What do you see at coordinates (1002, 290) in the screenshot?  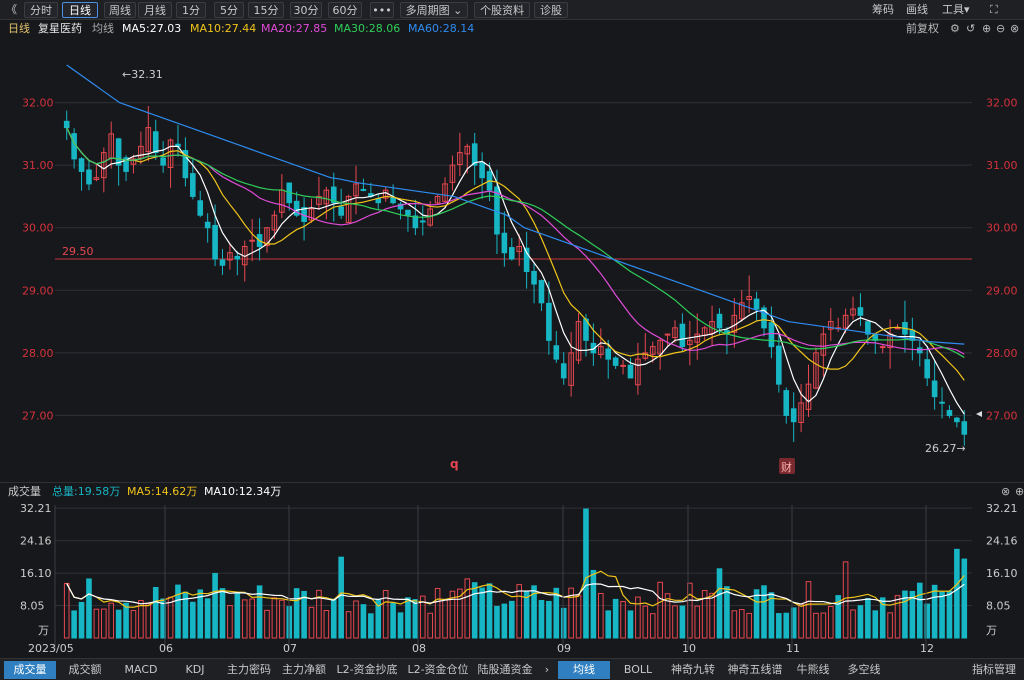 I see `price-axis-right-label: 29.00` at bounding box center [1002, 290].